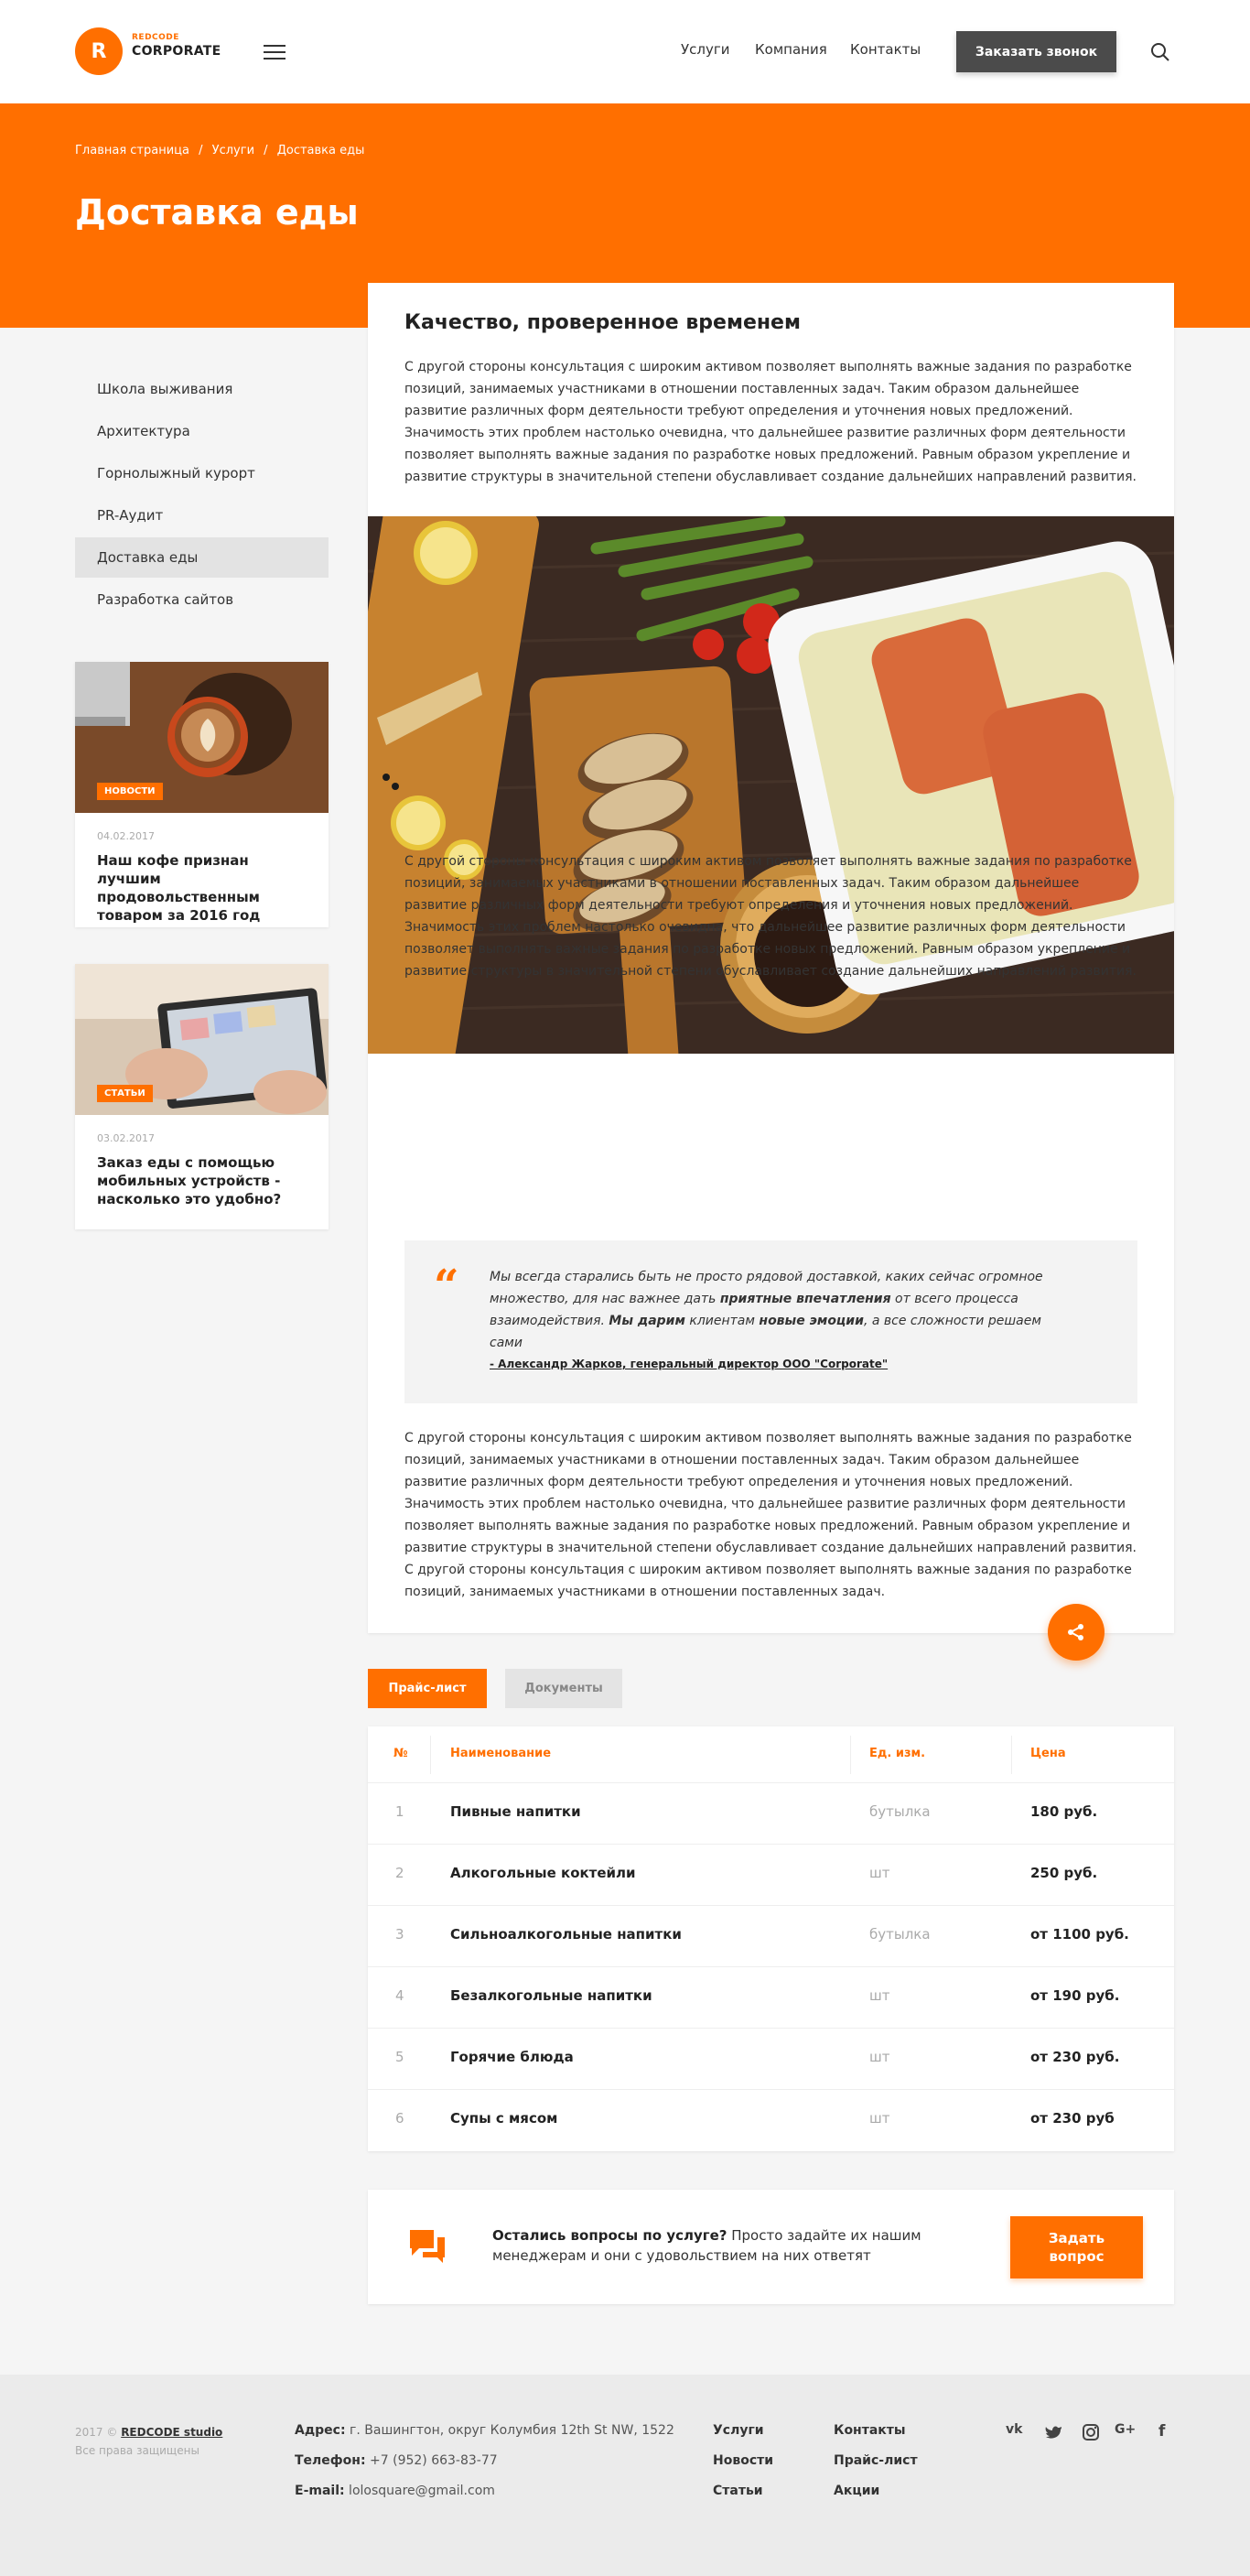 The image size is (1250, 2576). Describe the element at coordinates (1079, 1934) in the screenshot. I see `row-price: от 1100 руб.` at that location.